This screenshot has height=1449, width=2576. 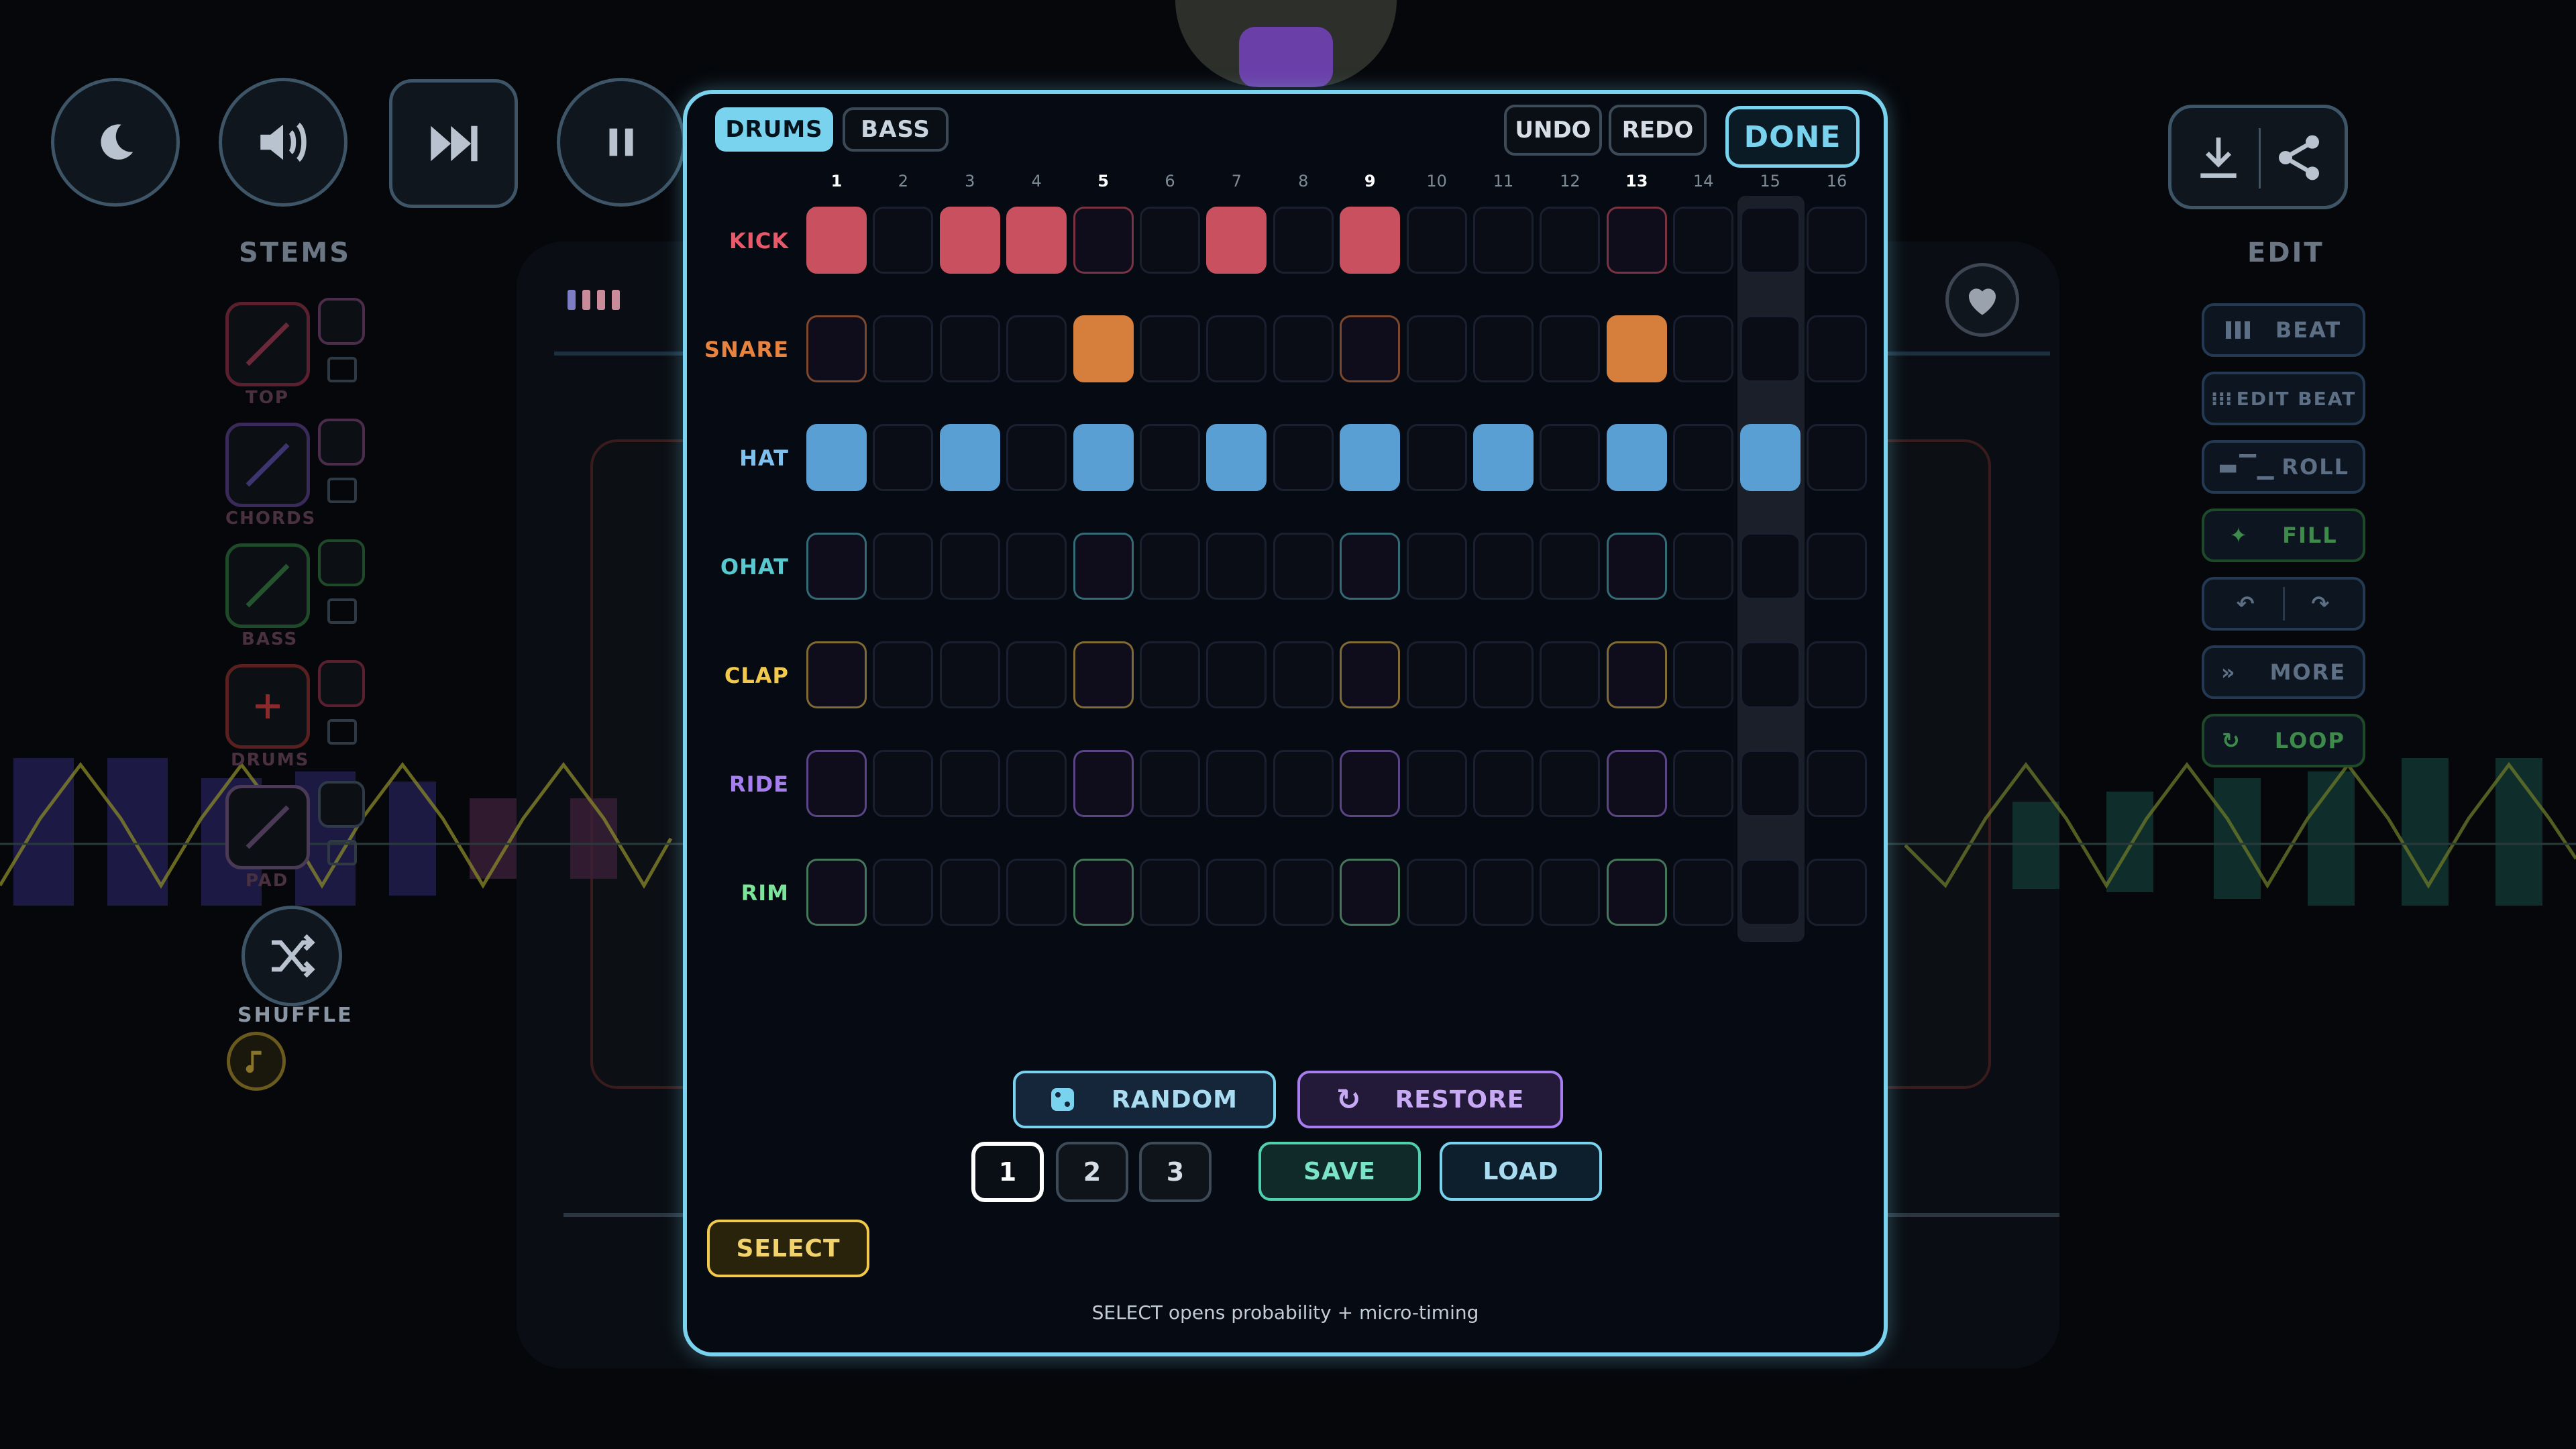 I want to click on save-button: SAVE, so click(x=1339, y=1171).